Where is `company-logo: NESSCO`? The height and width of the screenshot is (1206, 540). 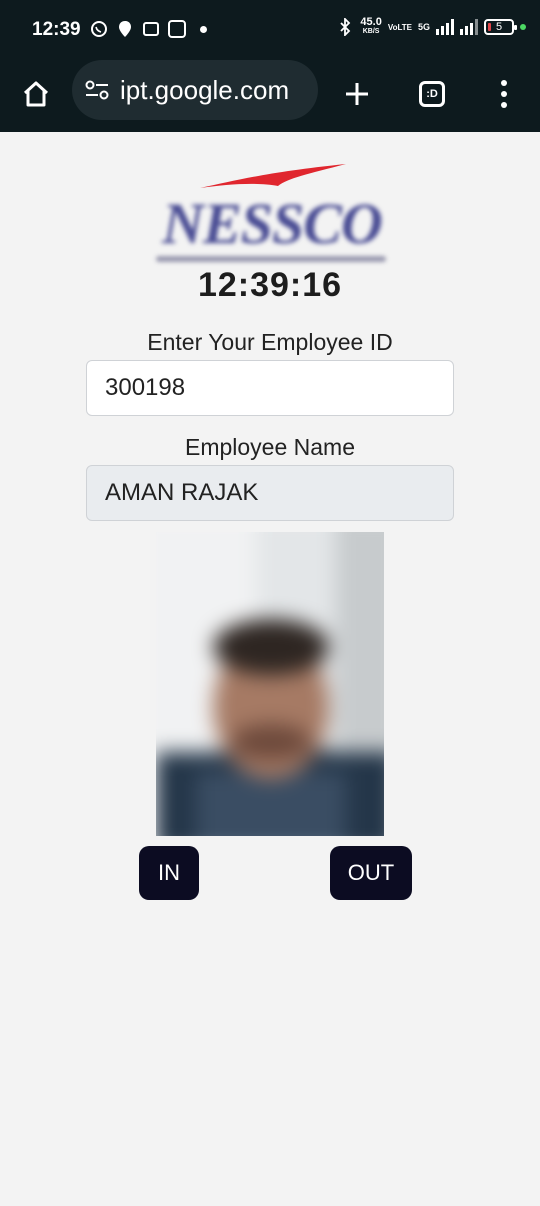
company-logo: NESSCO is located at coordinates (270, 214).